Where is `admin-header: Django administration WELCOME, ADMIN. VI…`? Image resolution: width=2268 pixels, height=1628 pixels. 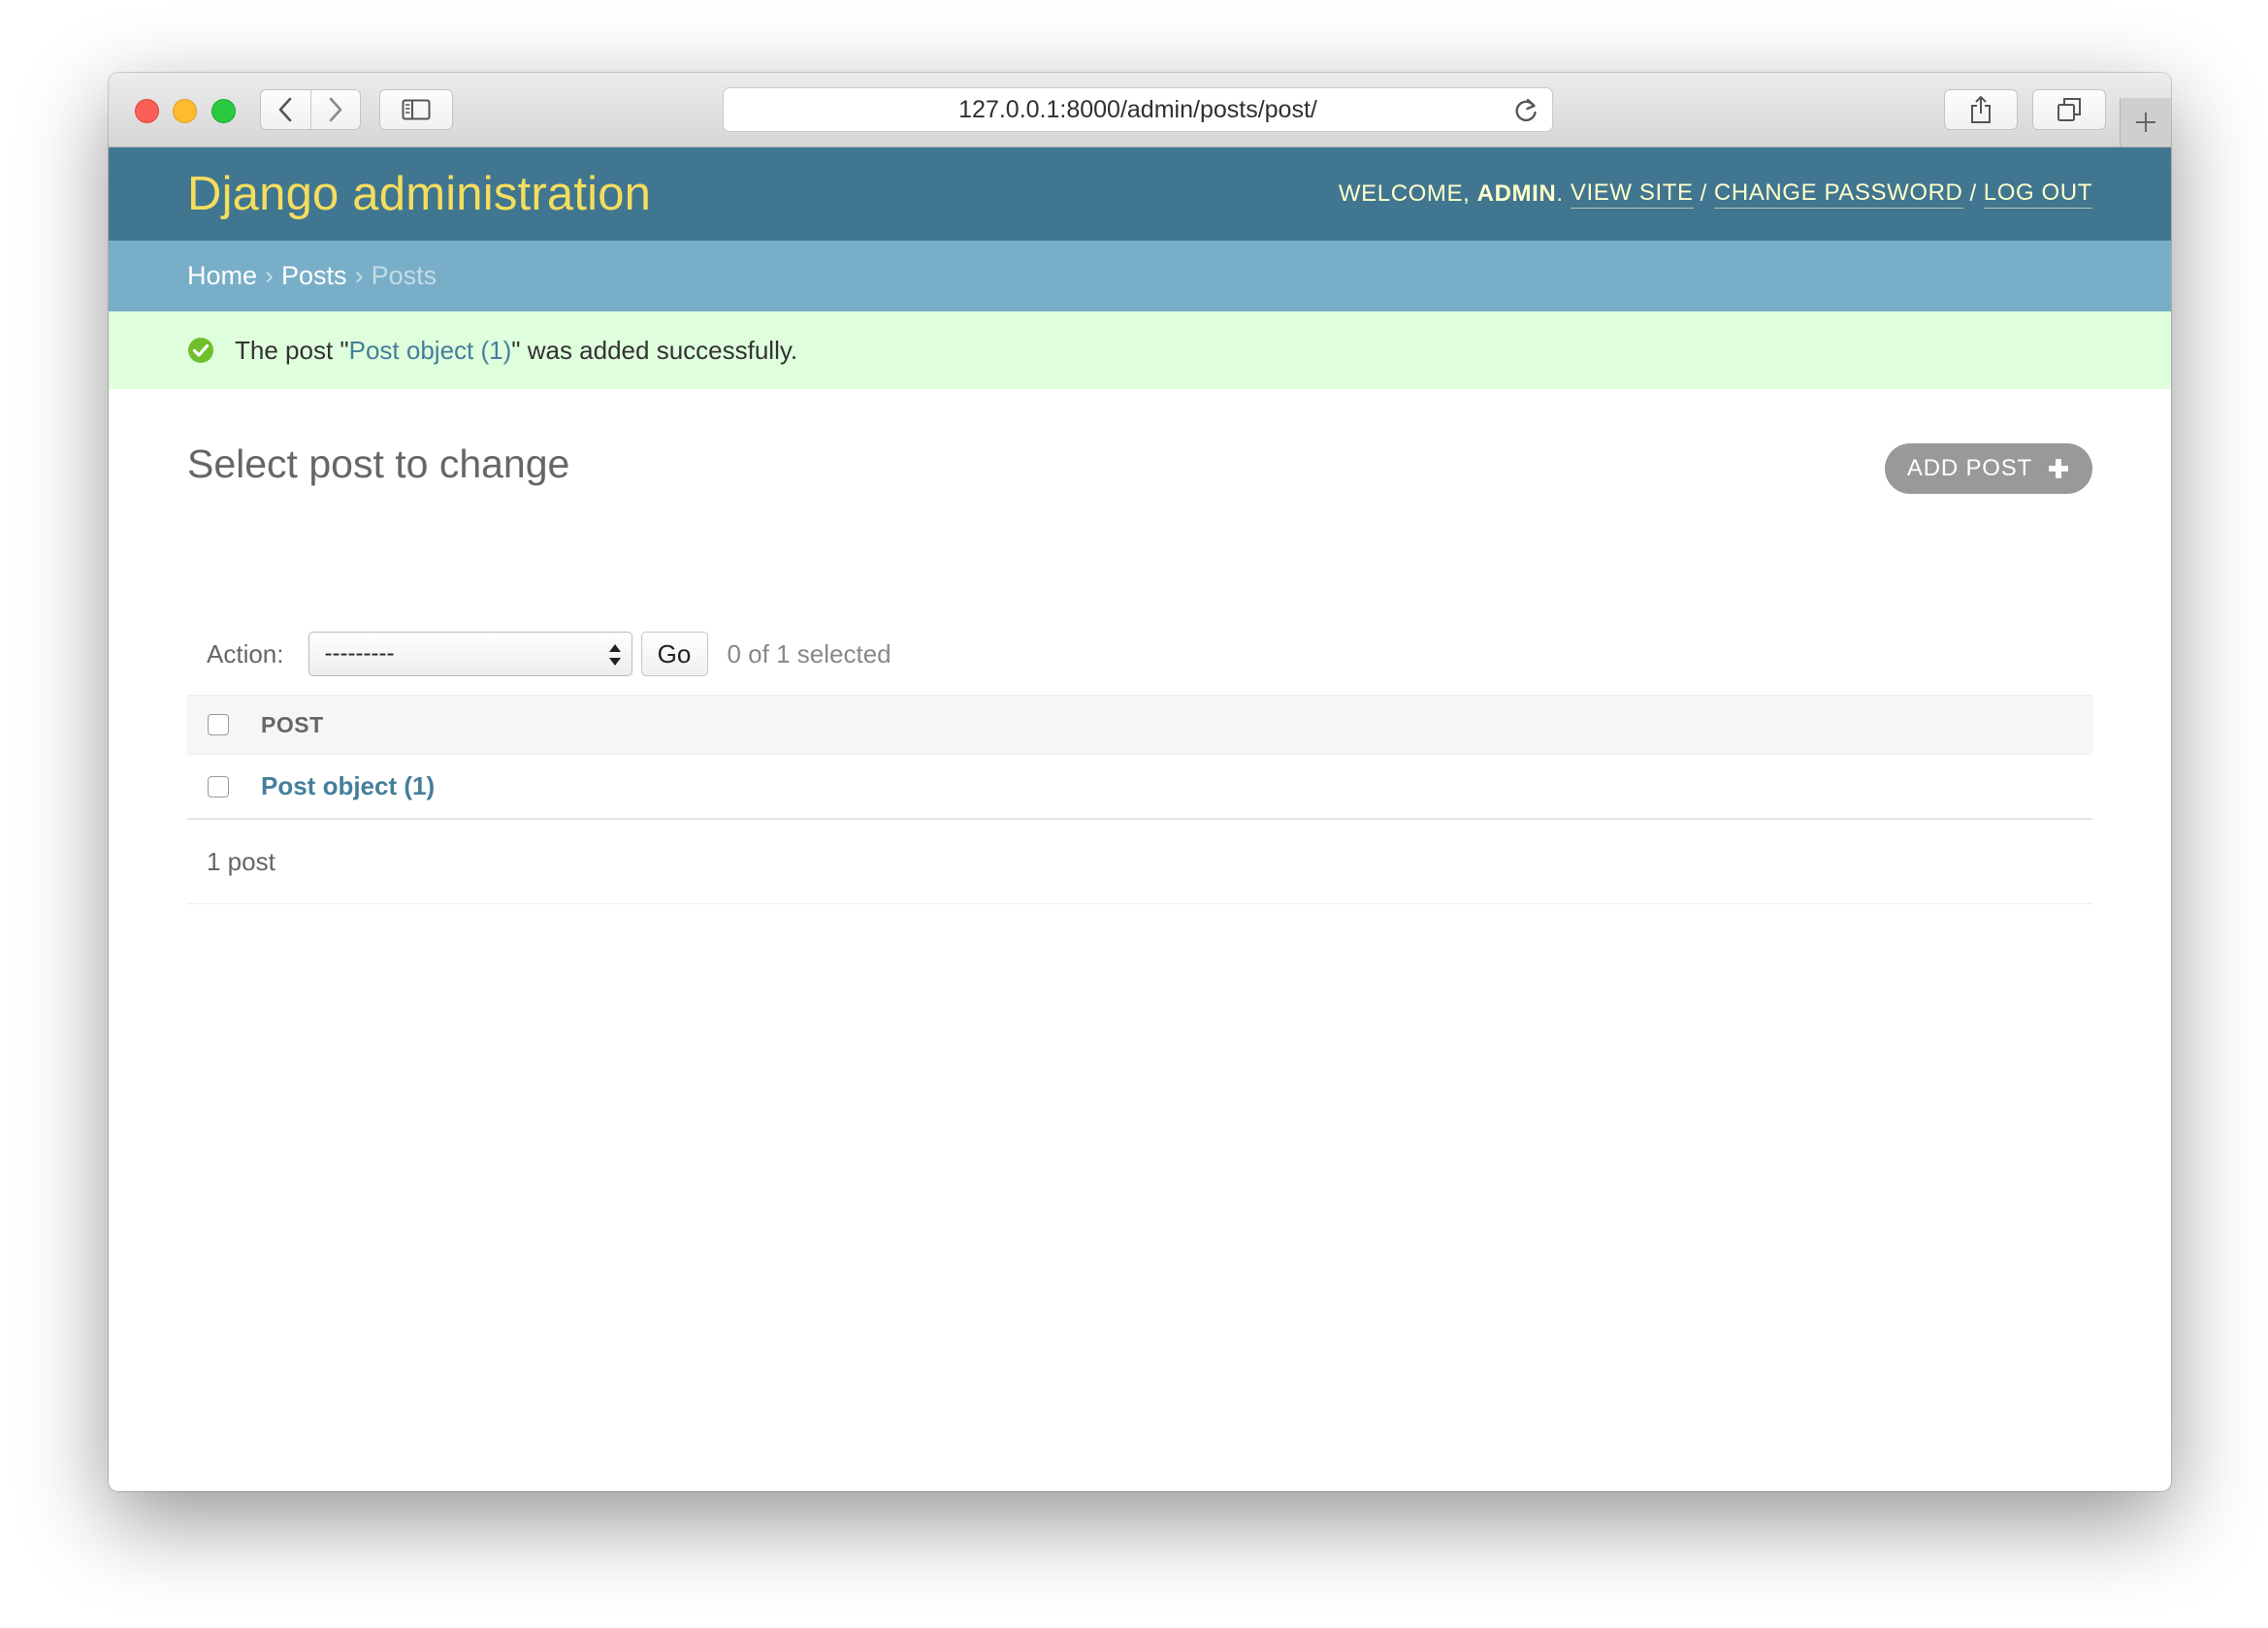 admin-header: Django administration WELCOME, ADMIN. VI… is located at coordinates (1140, 194).